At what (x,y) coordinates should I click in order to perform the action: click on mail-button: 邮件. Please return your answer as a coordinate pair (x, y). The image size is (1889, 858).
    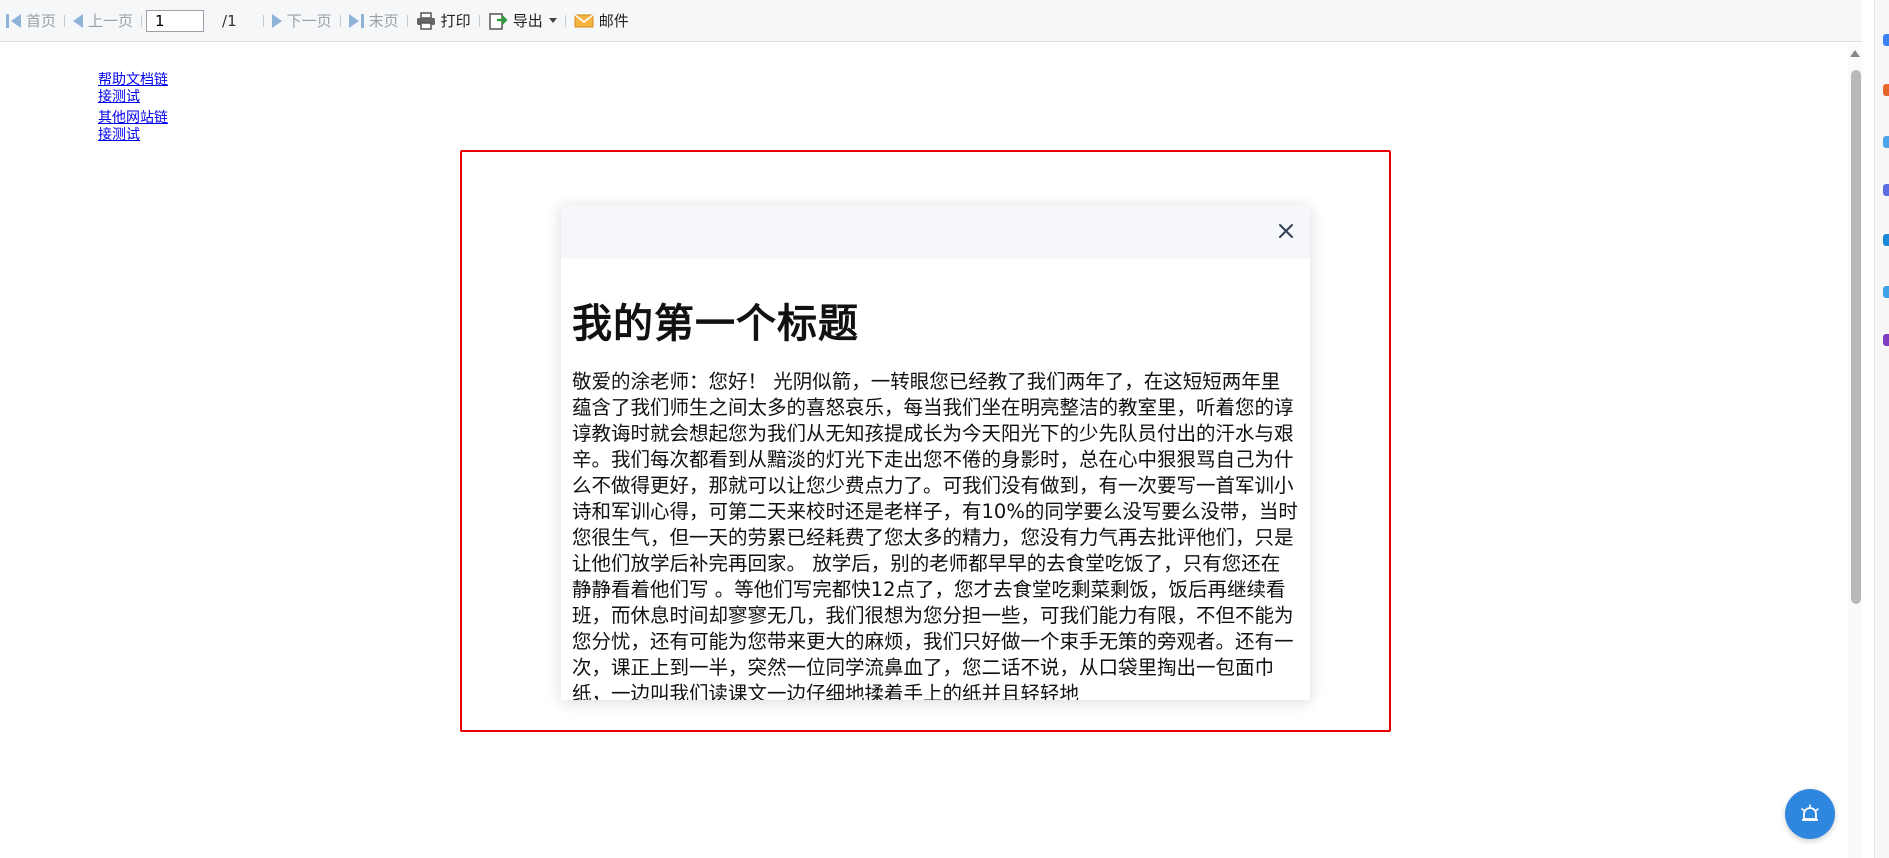
    Looking at the image, I should click on (601, 20).